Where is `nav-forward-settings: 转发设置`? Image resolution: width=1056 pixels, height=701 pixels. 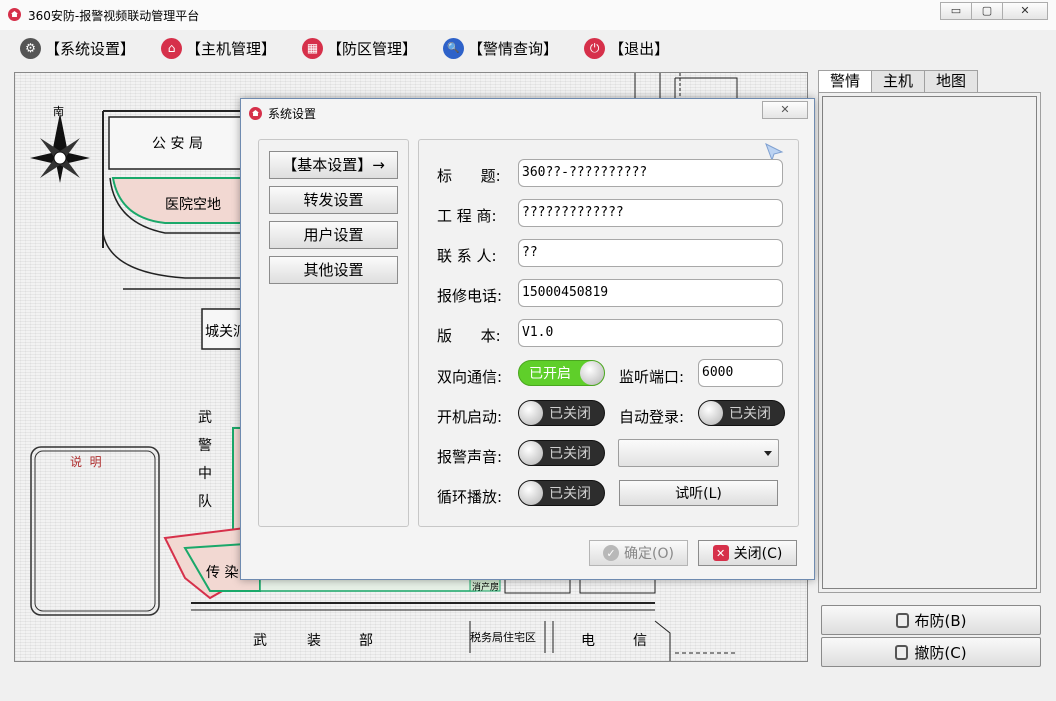
nav-forward-settings: 转发设置 is located at coordinates (333, 200).